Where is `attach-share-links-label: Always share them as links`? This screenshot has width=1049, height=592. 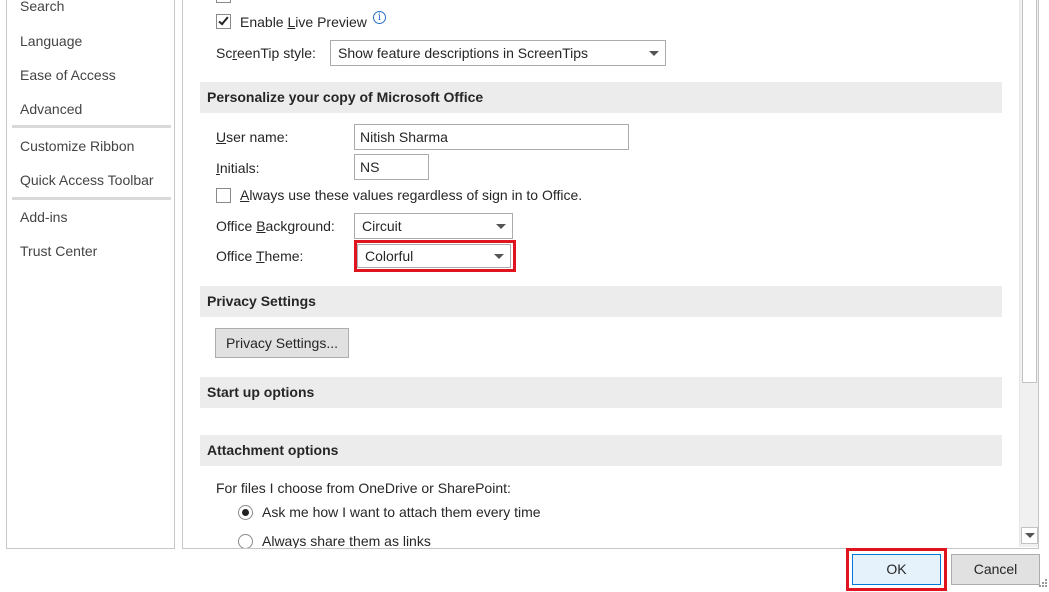
attach-share-links-label: Always share them as links is located at coordinates (346, 541).